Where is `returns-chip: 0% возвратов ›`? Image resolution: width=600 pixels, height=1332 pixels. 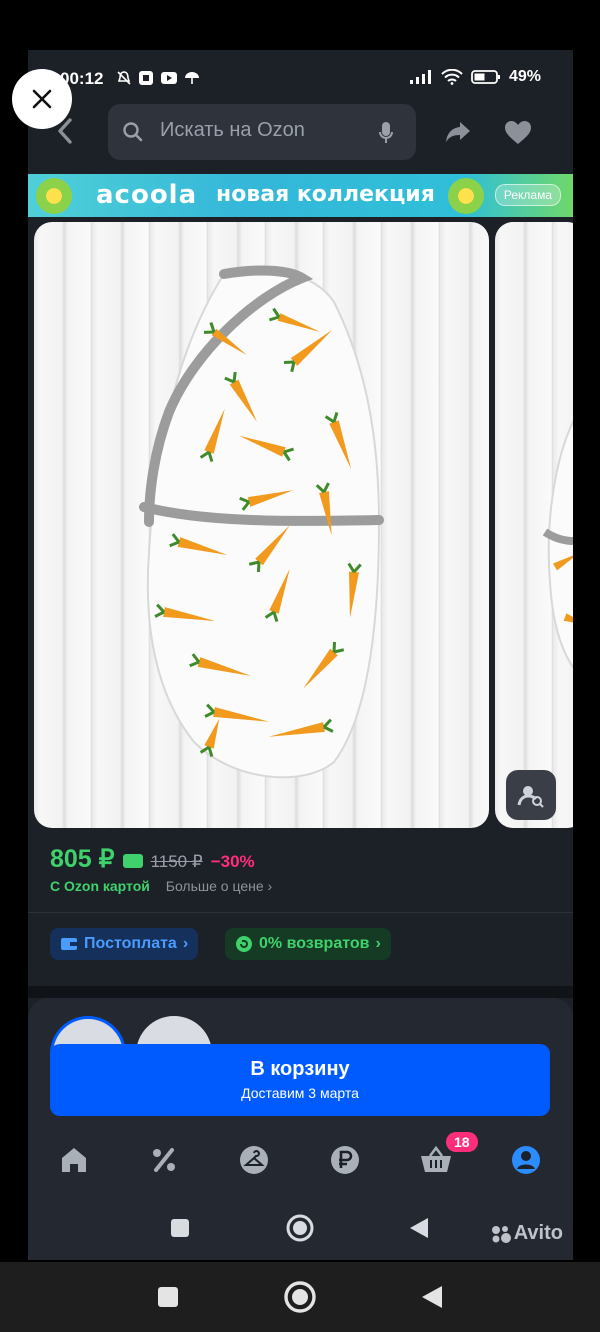 returns-chip: 0% возвратов › is located at coordinates (308, 944).